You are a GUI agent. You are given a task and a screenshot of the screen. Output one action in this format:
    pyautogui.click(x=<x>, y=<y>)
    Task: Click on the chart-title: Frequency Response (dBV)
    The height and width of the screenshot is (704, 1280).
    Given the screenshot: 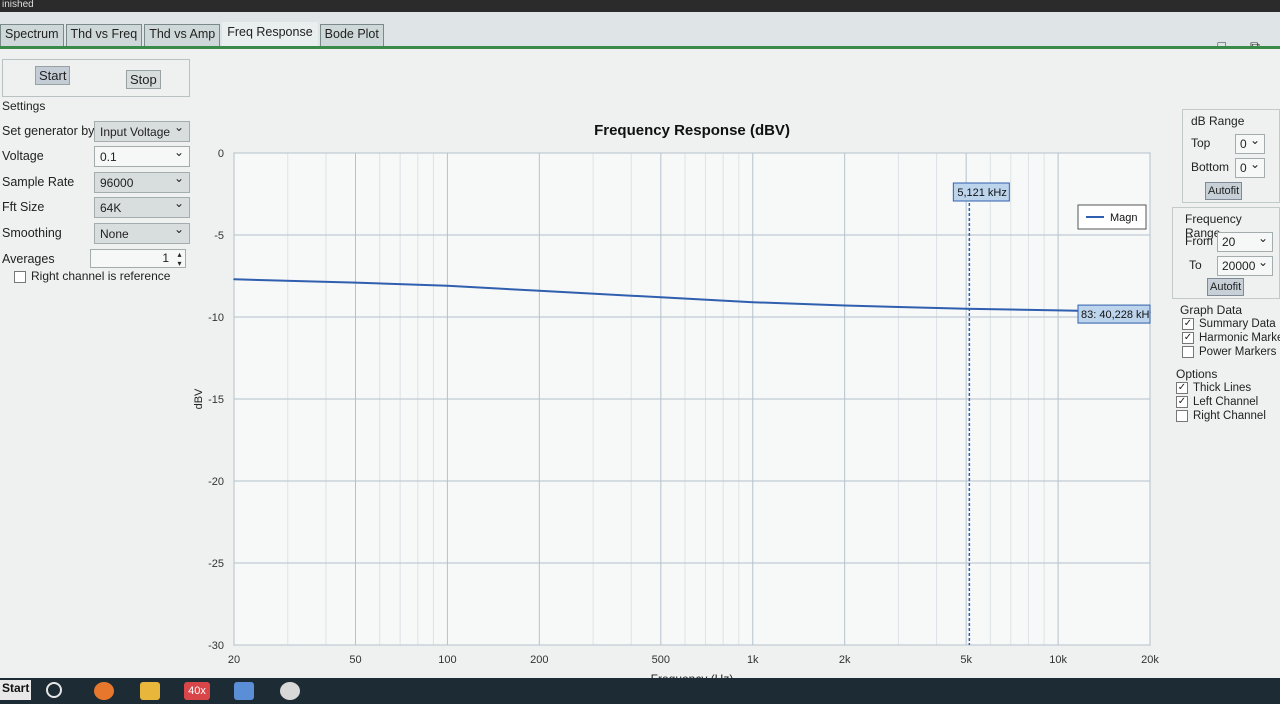 What is the action you would take?
    pyautogui.click(x=692, y=130)
    